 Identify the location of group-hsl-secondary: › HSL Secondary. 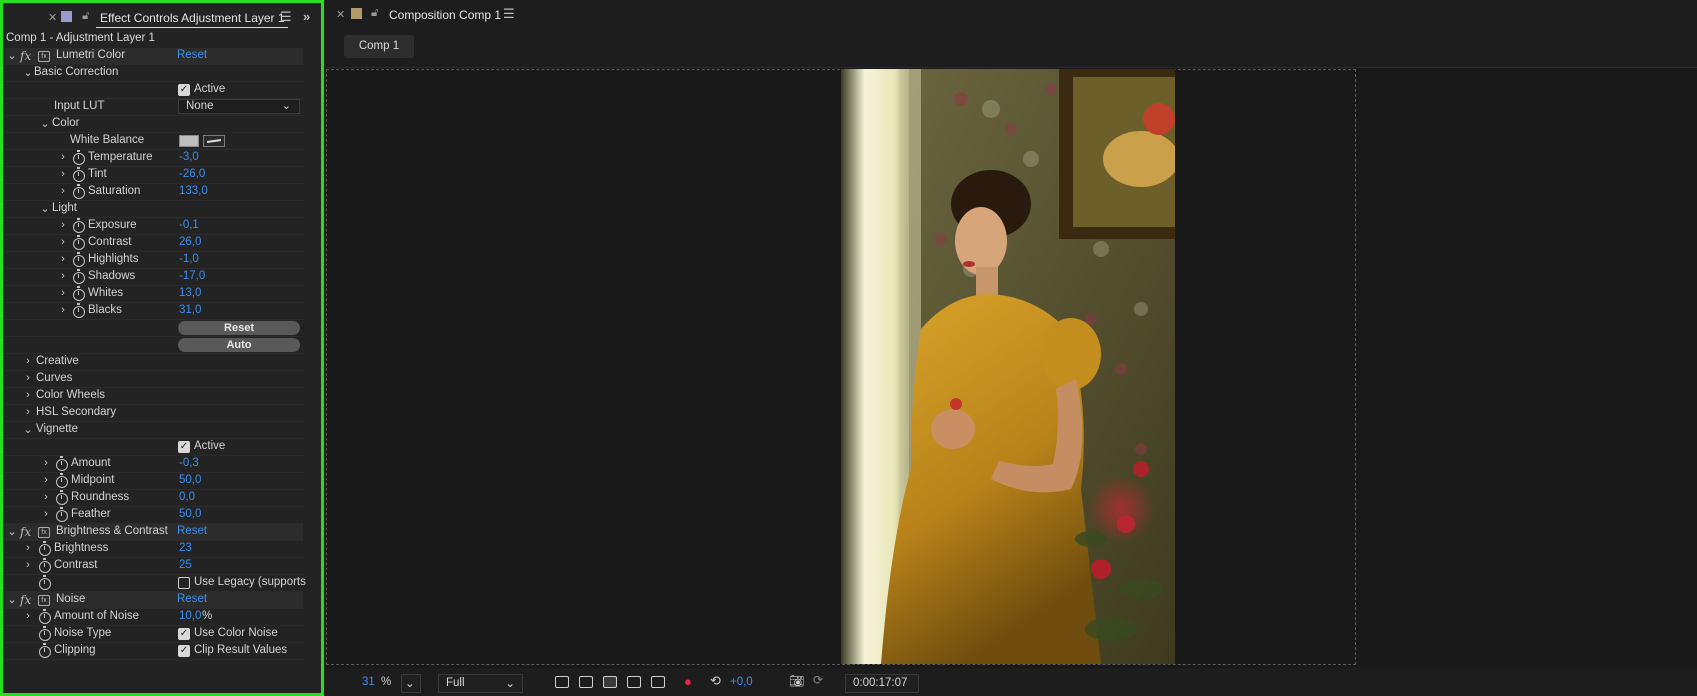
(153, 413).